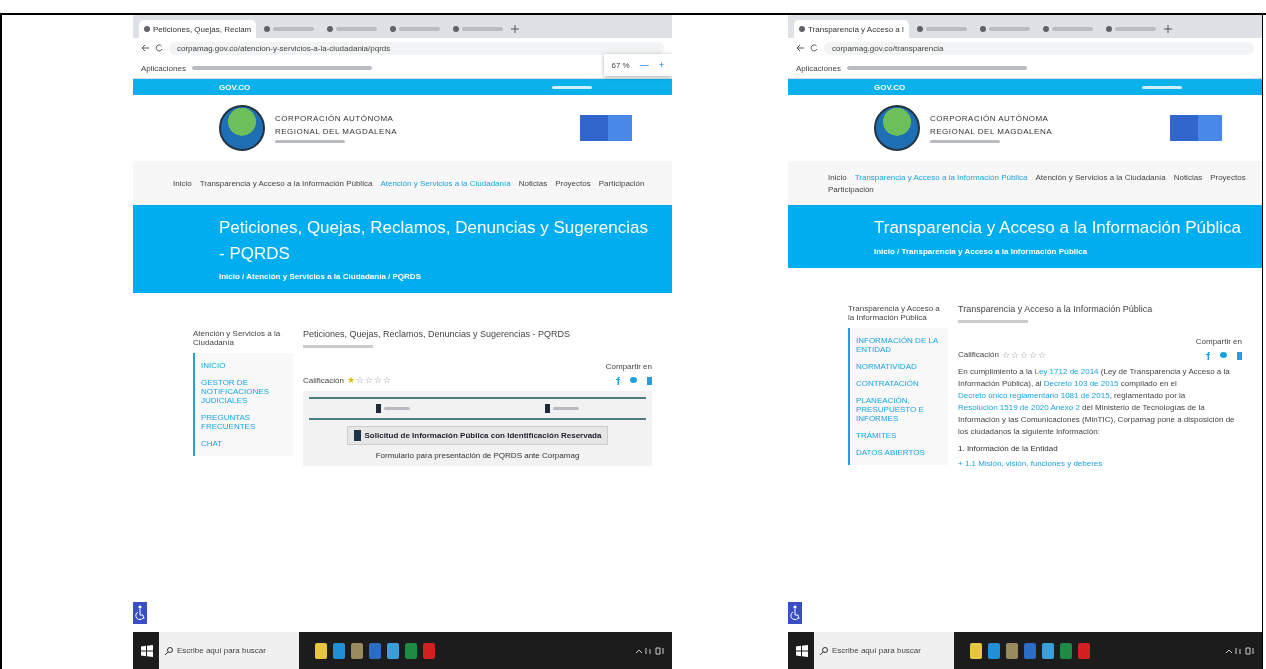 This screenshot has width=1266, height=669. Describe the element at coordinates (1058, 228) in the screenshot. I see `page-title: Transparencia y Acceso a la Información Pública` at that location.